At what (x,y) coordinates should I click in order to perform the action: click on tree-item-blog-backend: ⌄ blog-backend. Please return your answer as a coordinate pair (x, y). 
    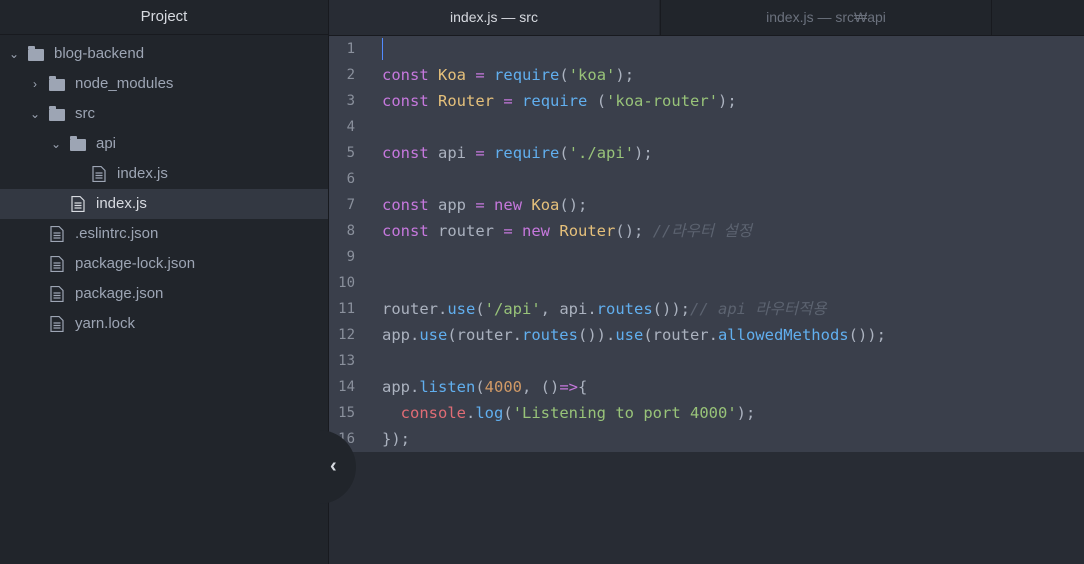
    Looking at the image, I should click on (164, 54).